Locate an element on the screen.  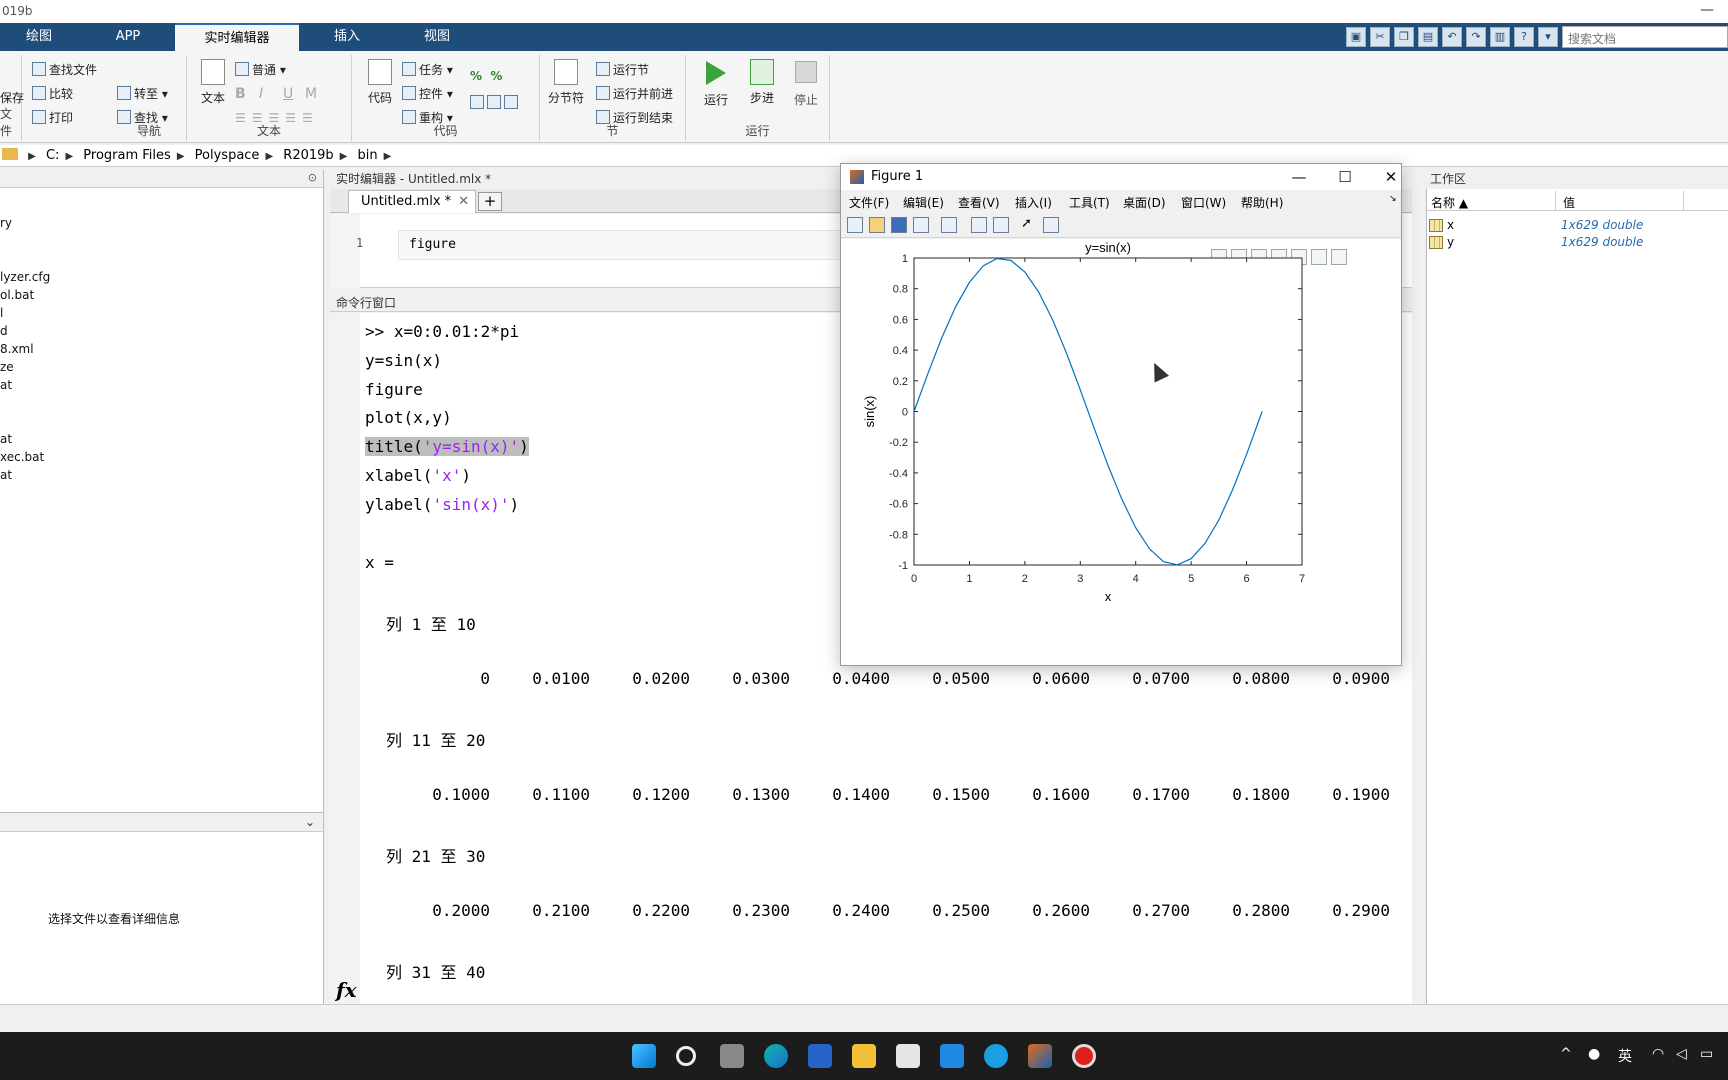
switch-windows-icon: ▥ is located at coordinates (1500, 37).